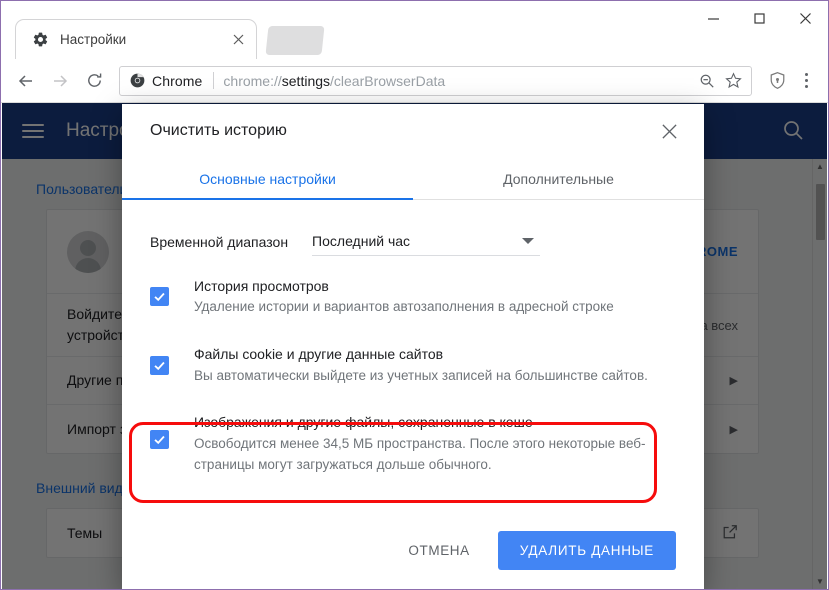 Image resolution: width=829 pixels, height=590 pixels. Describe the element at coordinates (219, 242) in the screenshot. I see `time-range-label: Временной диапазон` at that location.